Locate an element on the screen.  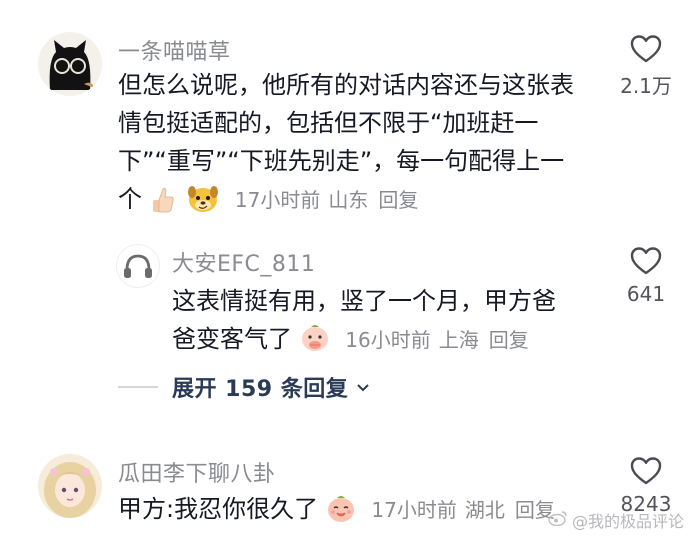
divider is located at coordinates (138, 387).